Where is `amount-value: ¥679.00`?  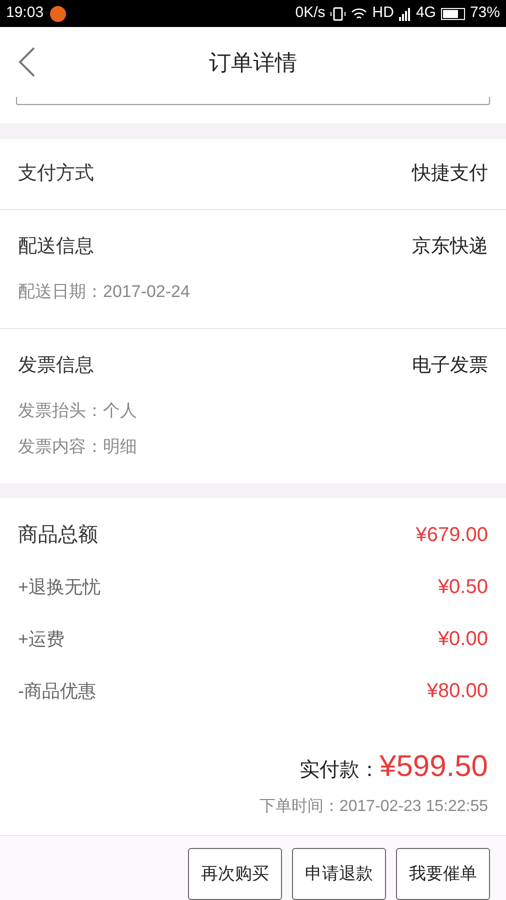
amount-value: ¥679.00 is located at coordinates (452, 535).